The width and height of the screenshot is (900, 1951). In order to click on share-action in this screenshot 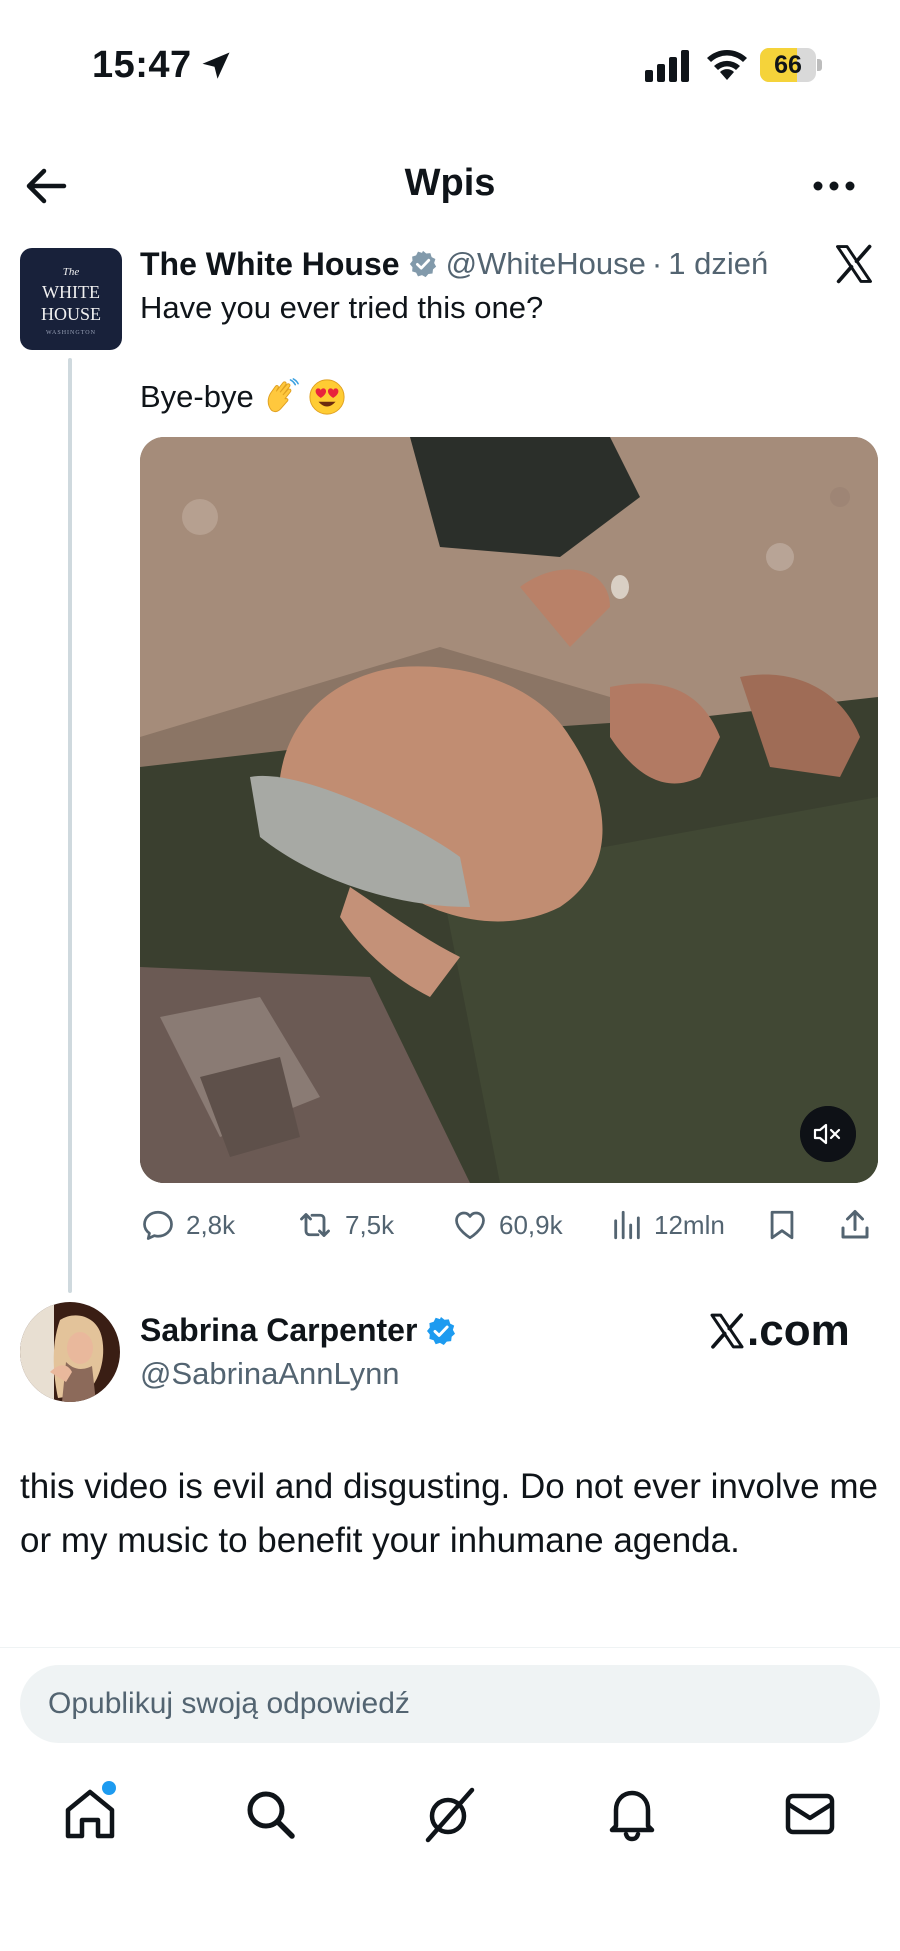, I will do `click(860, 1225)`.